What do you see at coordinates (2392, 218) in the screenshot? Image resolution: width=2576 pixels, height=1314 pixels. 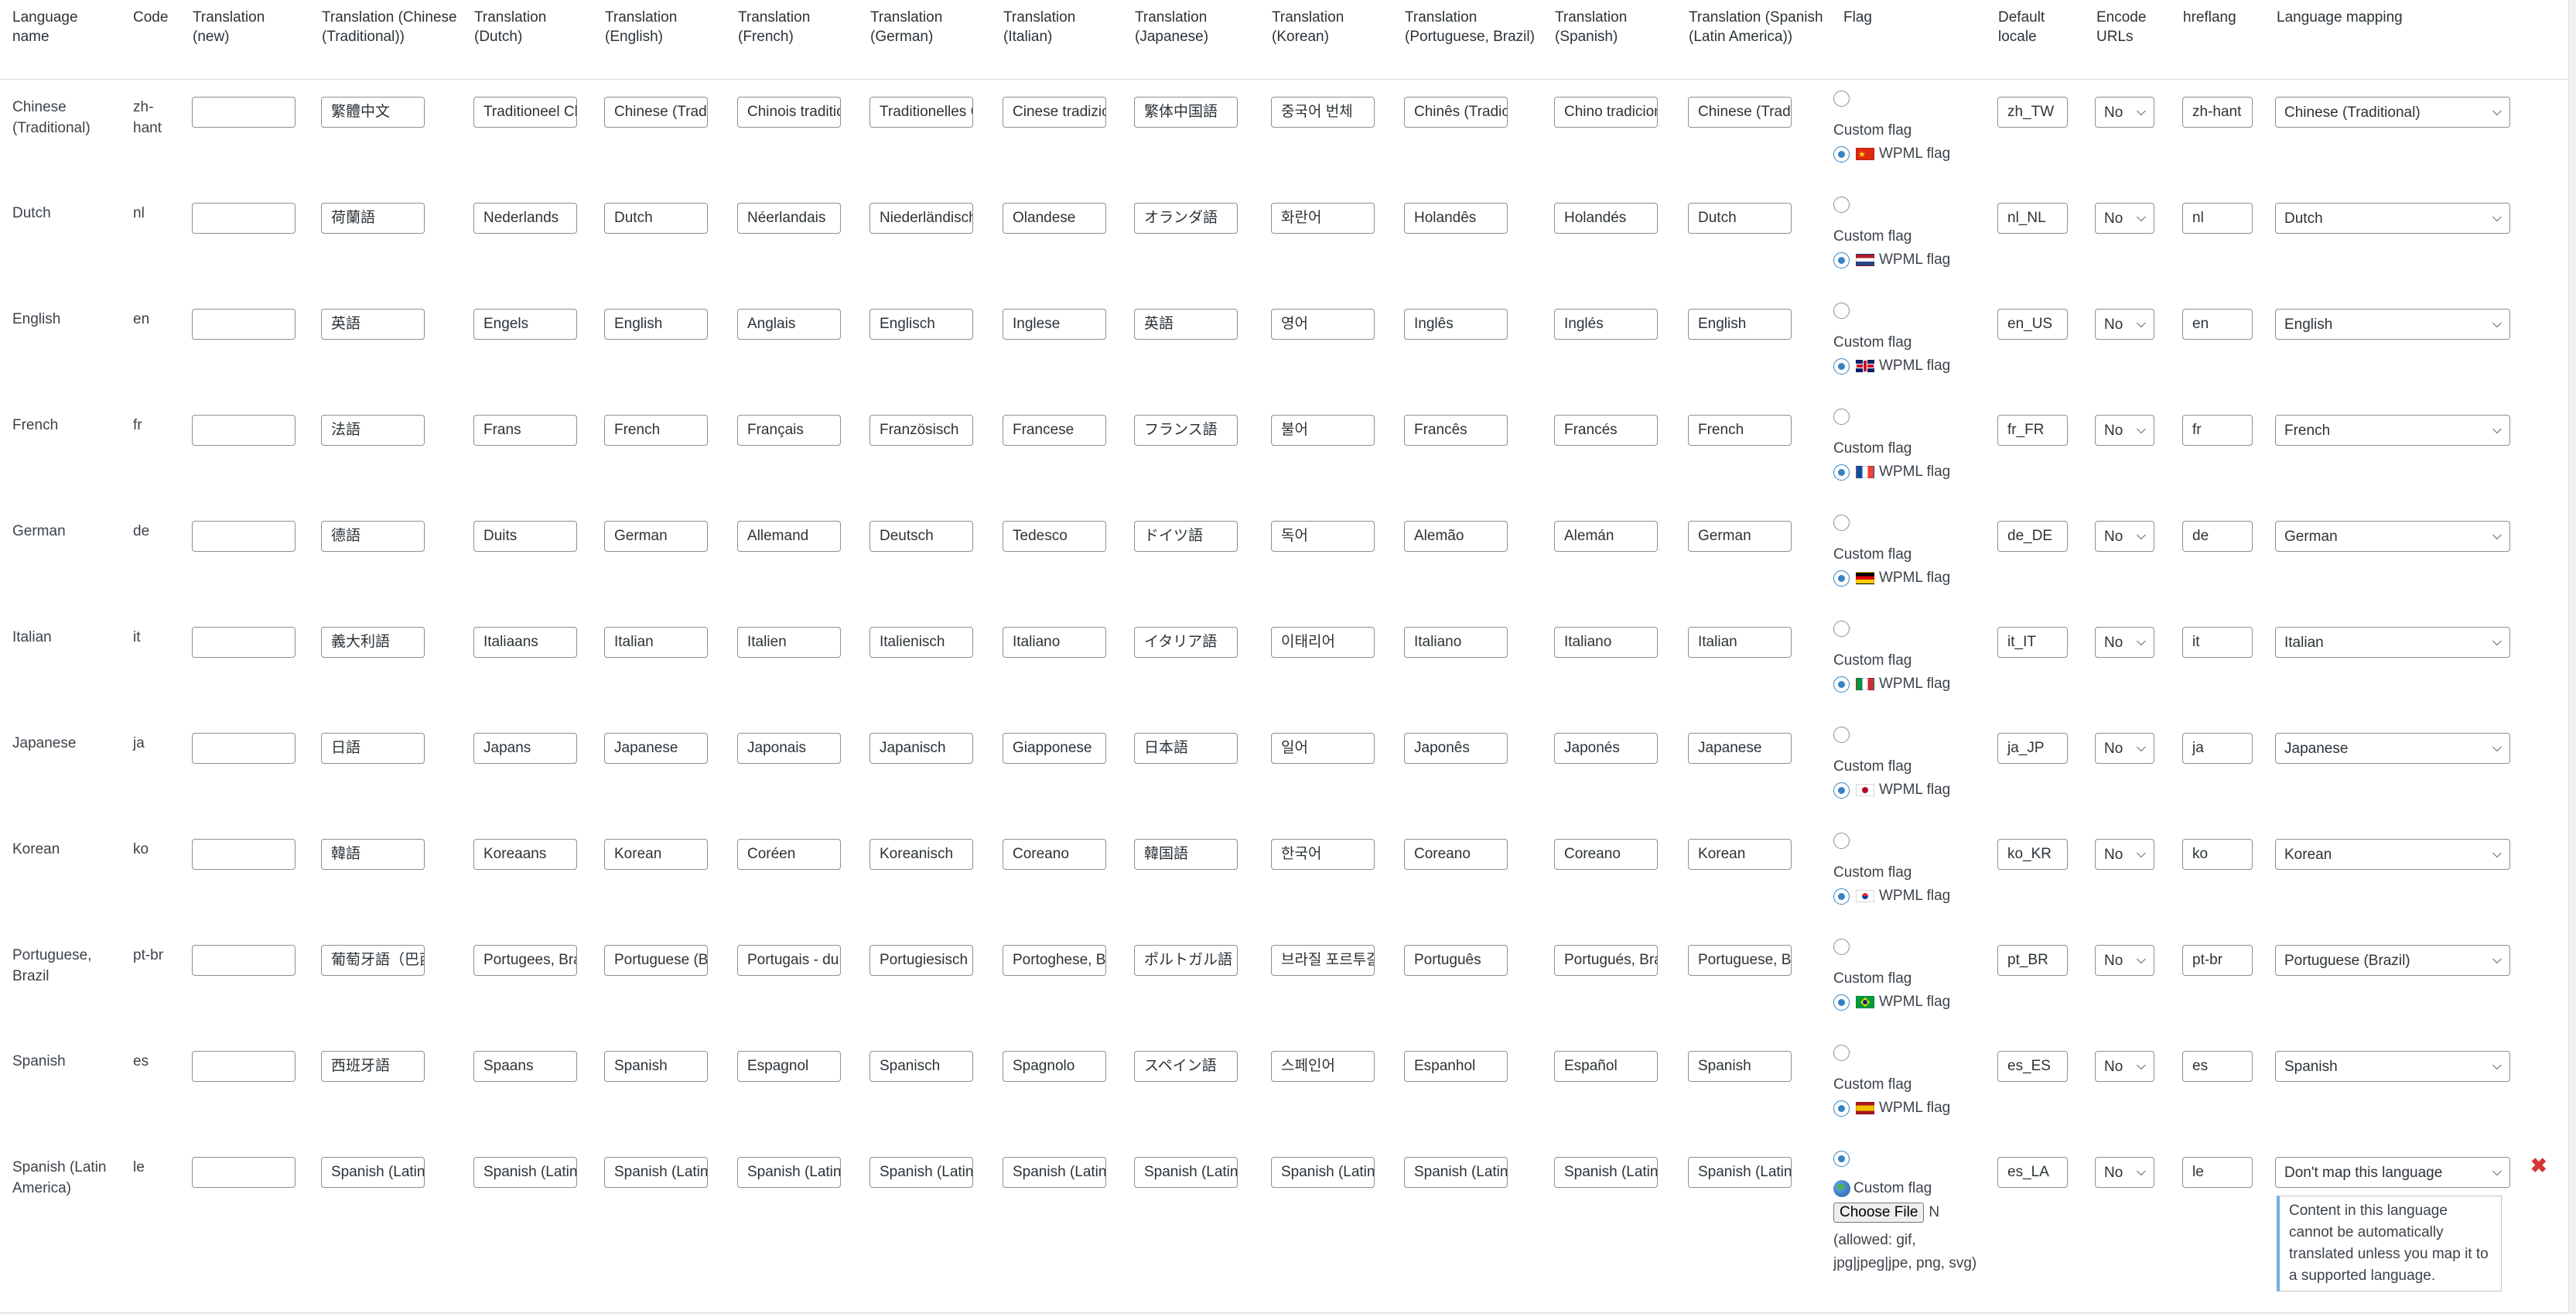 I see `language-mapping-select: Dutch ⌵` at bounding box center [2392, 218].